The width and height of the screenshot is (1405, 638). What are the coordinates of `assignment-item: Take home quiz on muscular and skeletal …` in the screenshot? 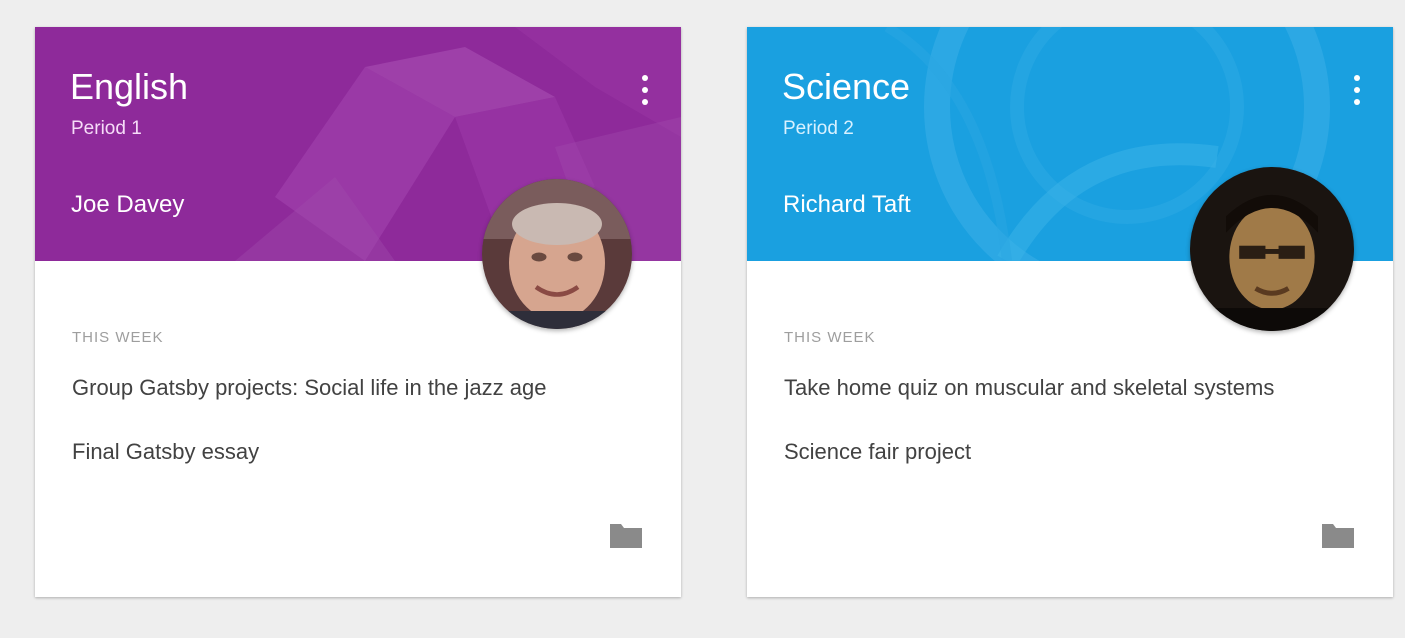 It's located at (1064, 388).